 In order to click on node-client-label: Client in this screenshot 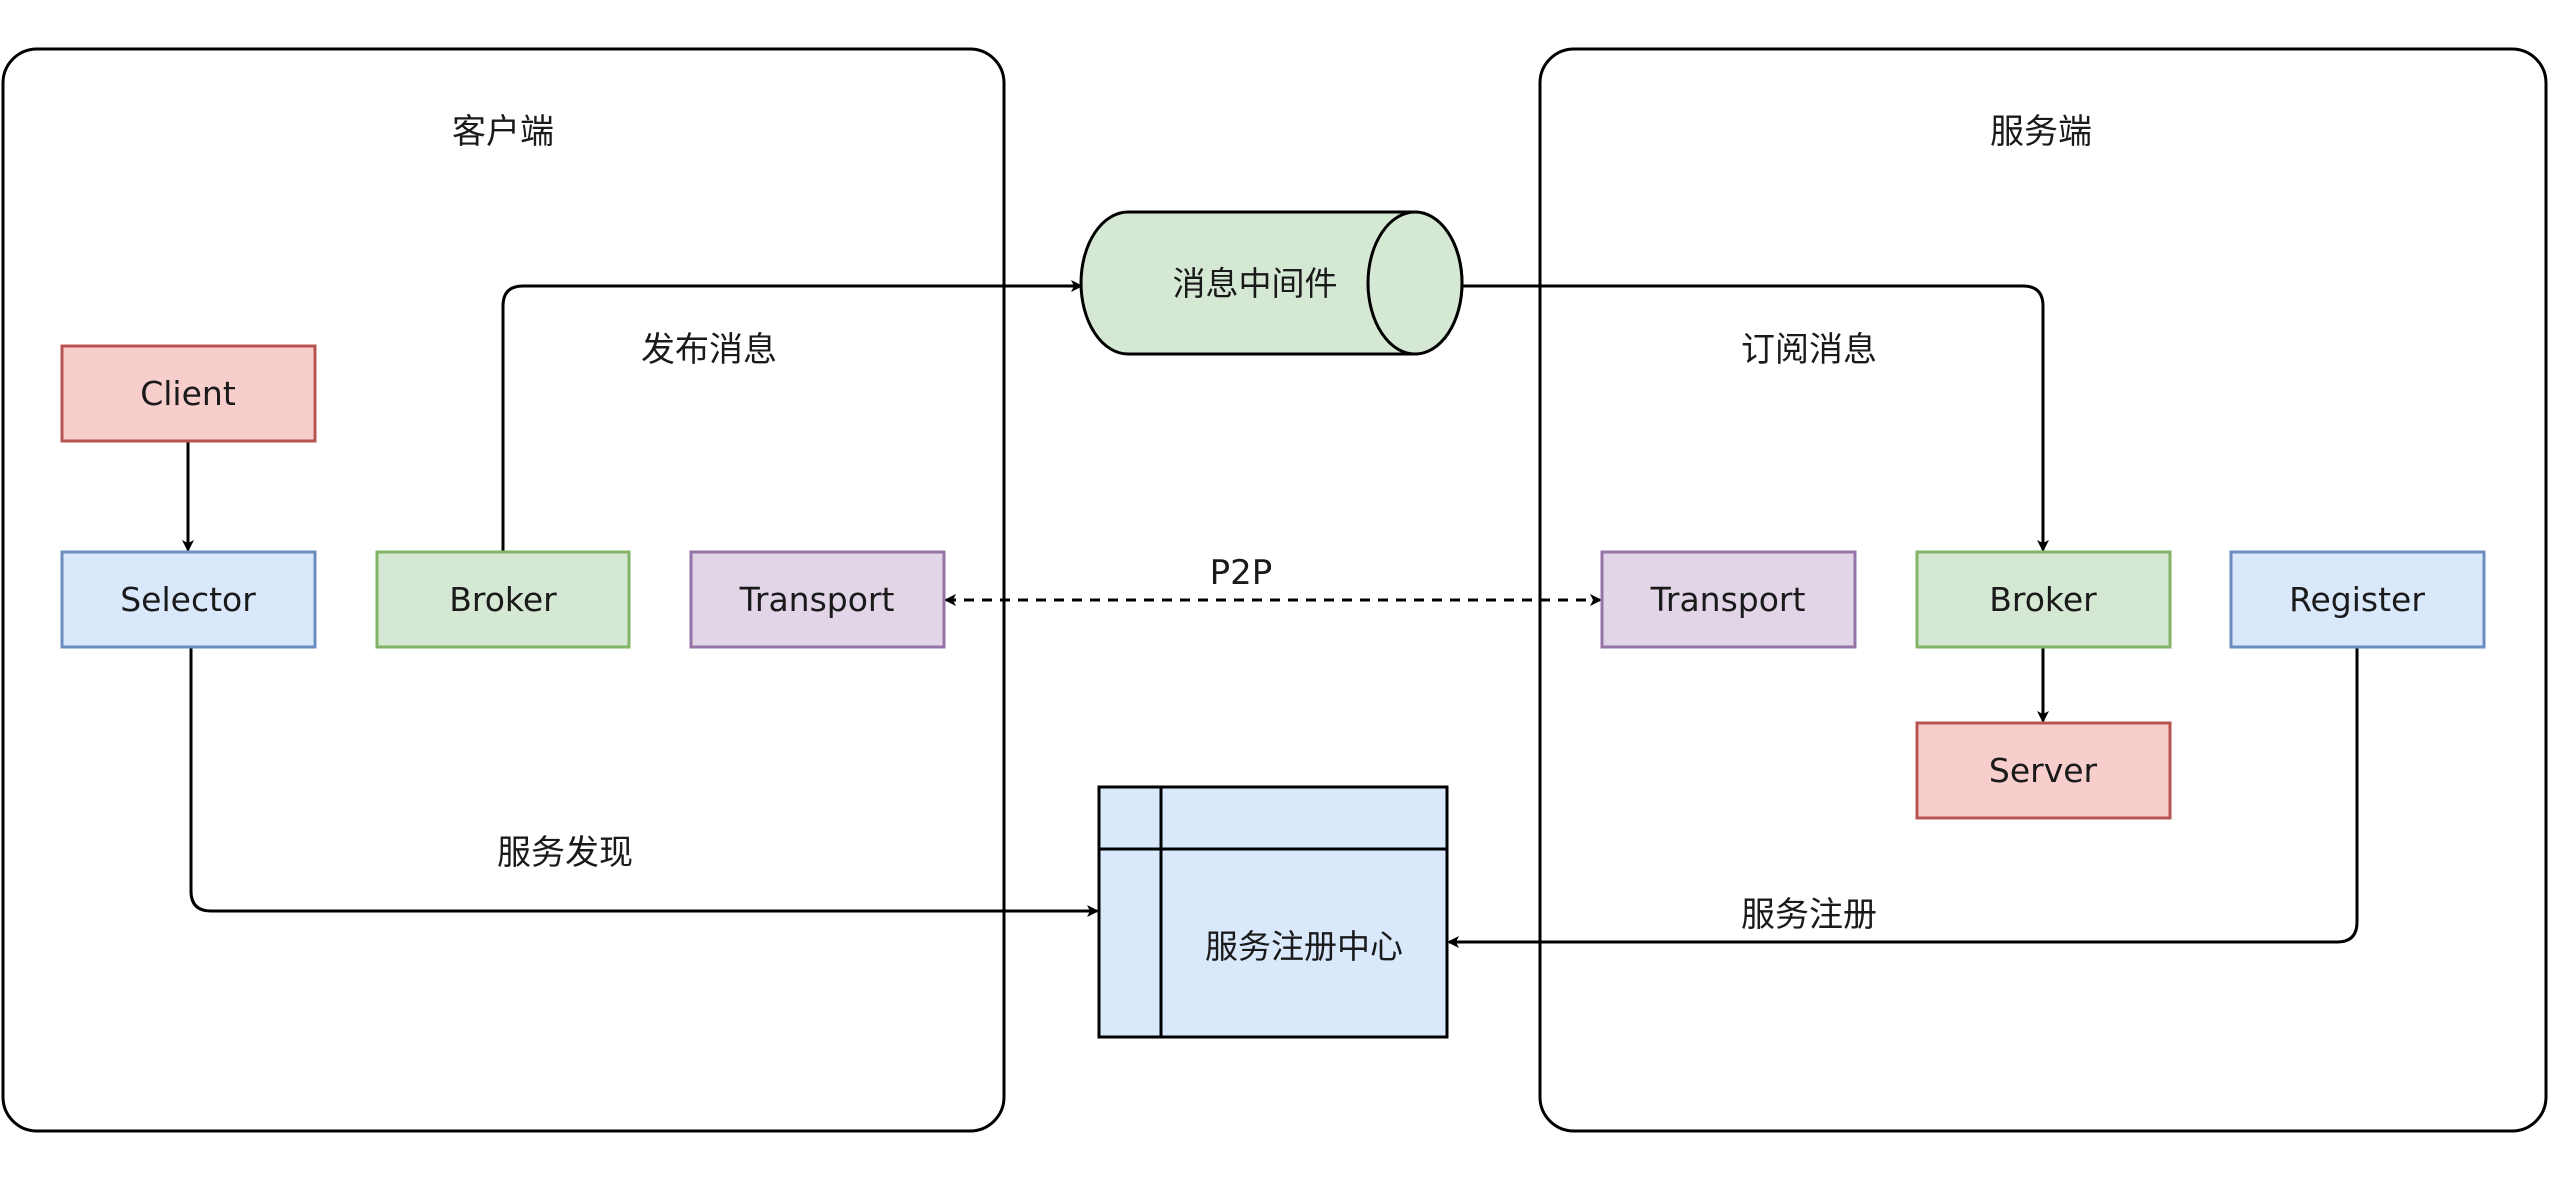, I will do `click(188, 393)`.